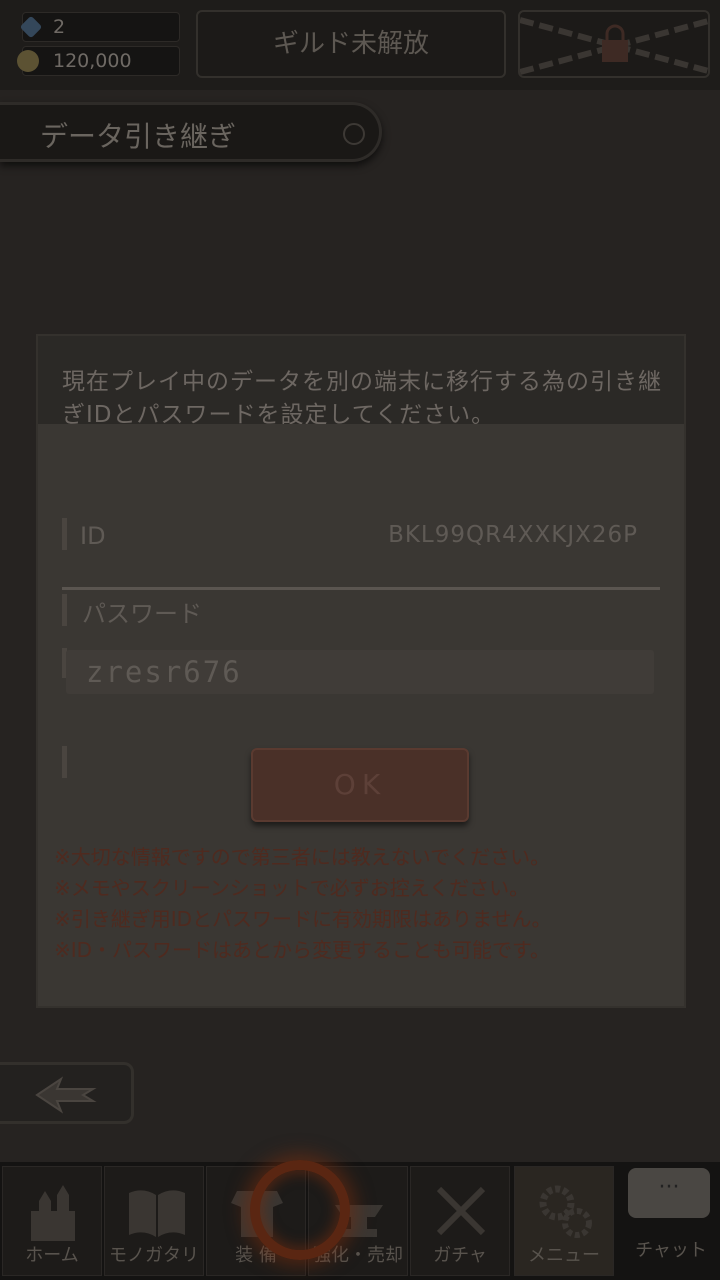  What do you see at coordinates (64, 610) in the screenshot?
I see `password-label-bar` at bounding box center [64, 610].